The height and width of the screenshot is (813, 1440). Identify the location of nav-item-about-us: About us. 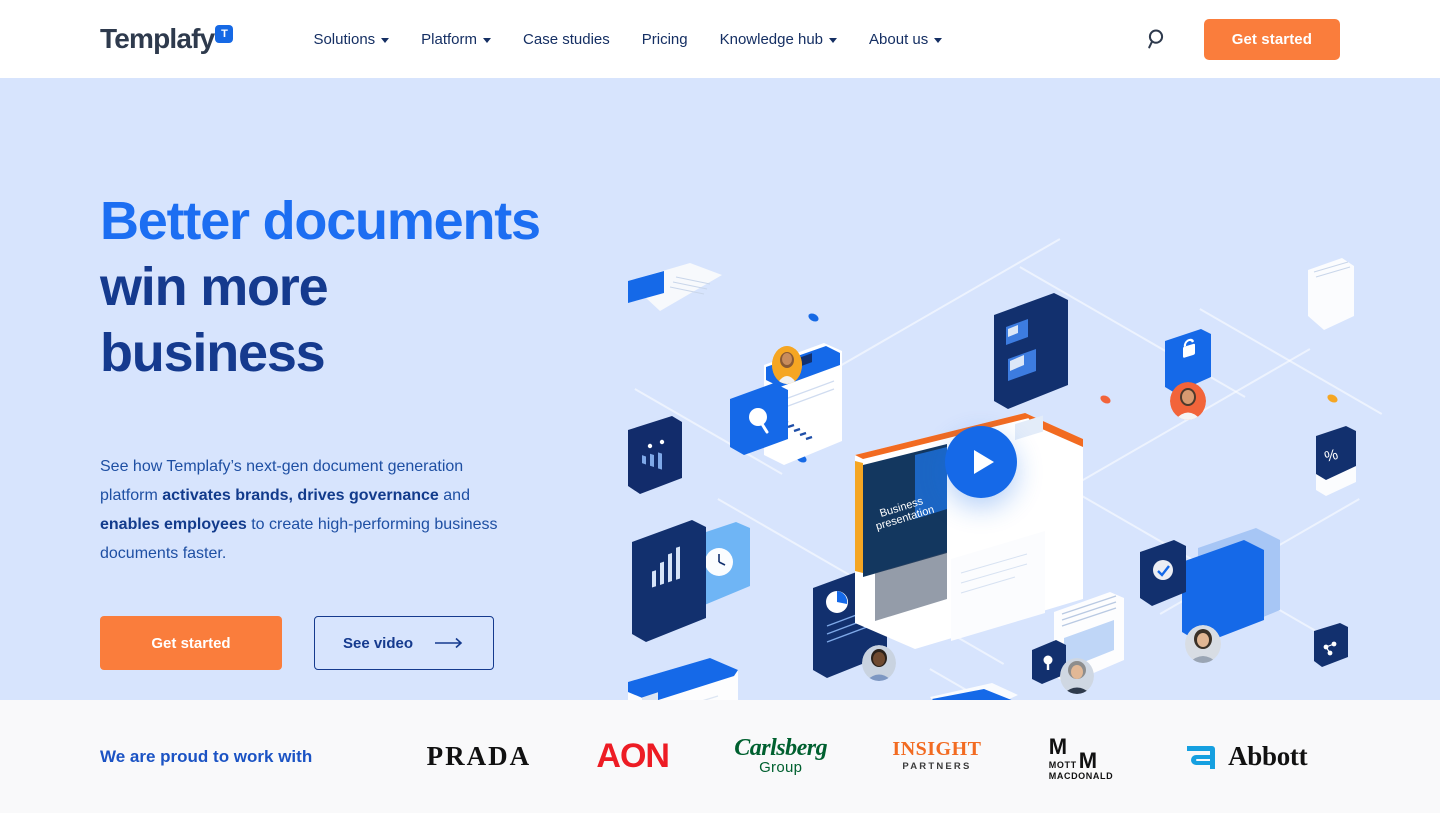
(905, 39).